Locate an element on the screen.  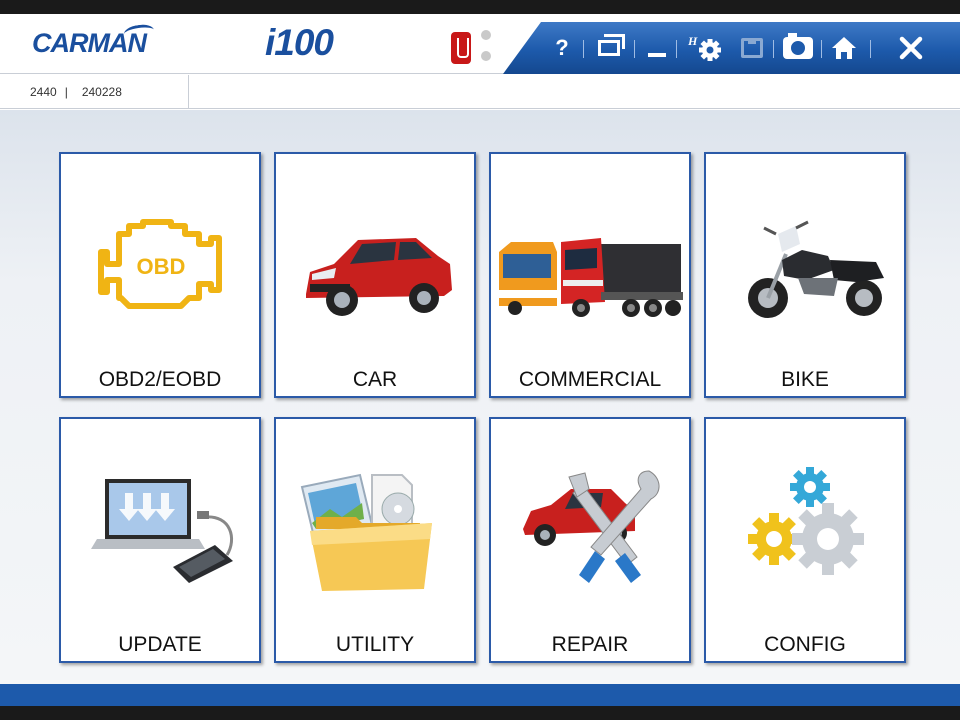
camera-icon is located at coordinates (798, 46).